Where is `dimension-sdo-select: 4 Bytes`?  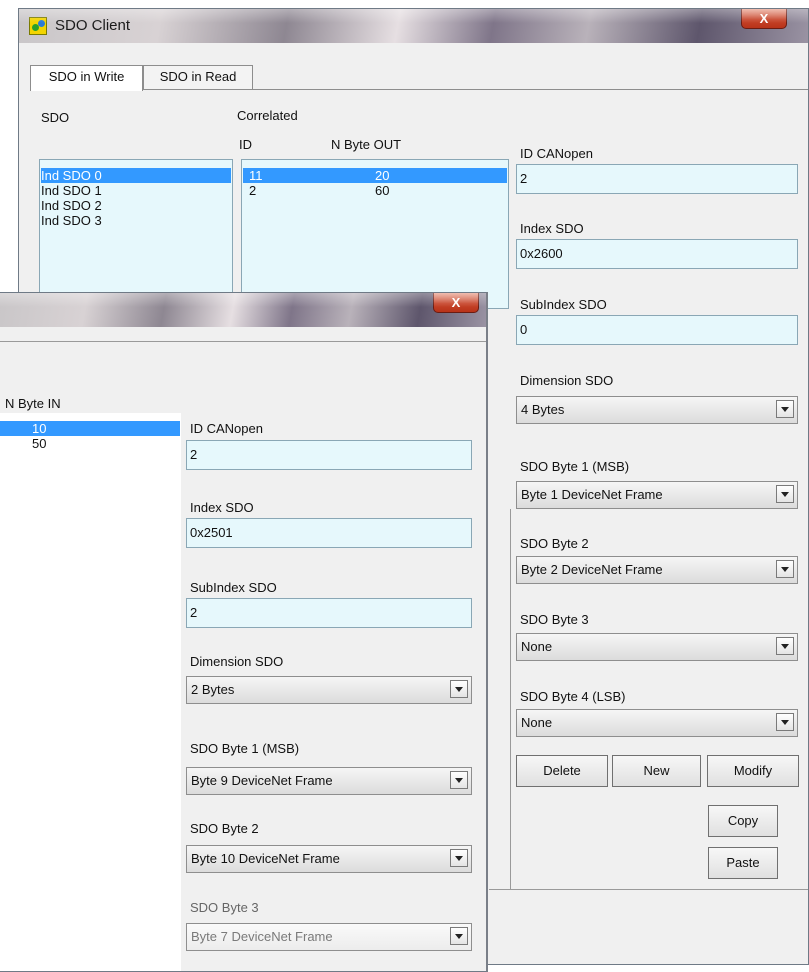
dimension-sdo-select: 4 Bytes is located at coordinates (657, 410).